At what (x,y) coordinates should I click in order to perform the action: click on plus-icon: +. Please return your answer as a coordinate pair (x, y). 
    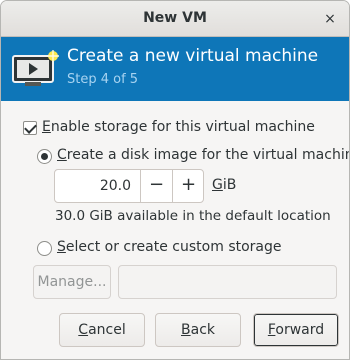
    Looking at the image, I should click on (188, 184).